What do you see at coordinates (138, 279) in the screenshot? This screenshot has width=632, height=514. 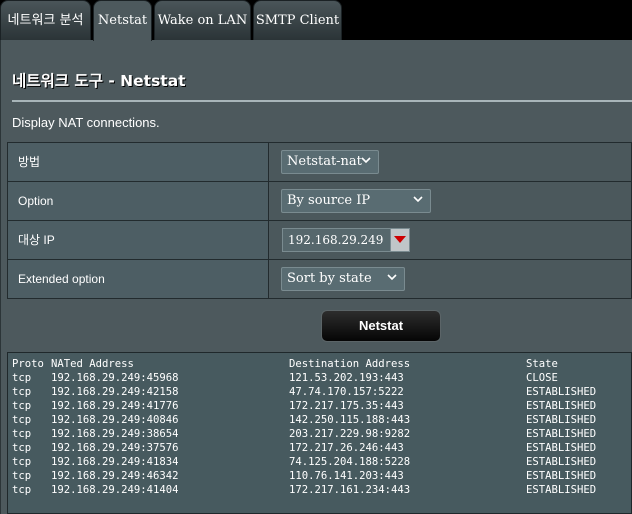 I see `extended-option-label: Extended option` at bounding box center [138, 279].